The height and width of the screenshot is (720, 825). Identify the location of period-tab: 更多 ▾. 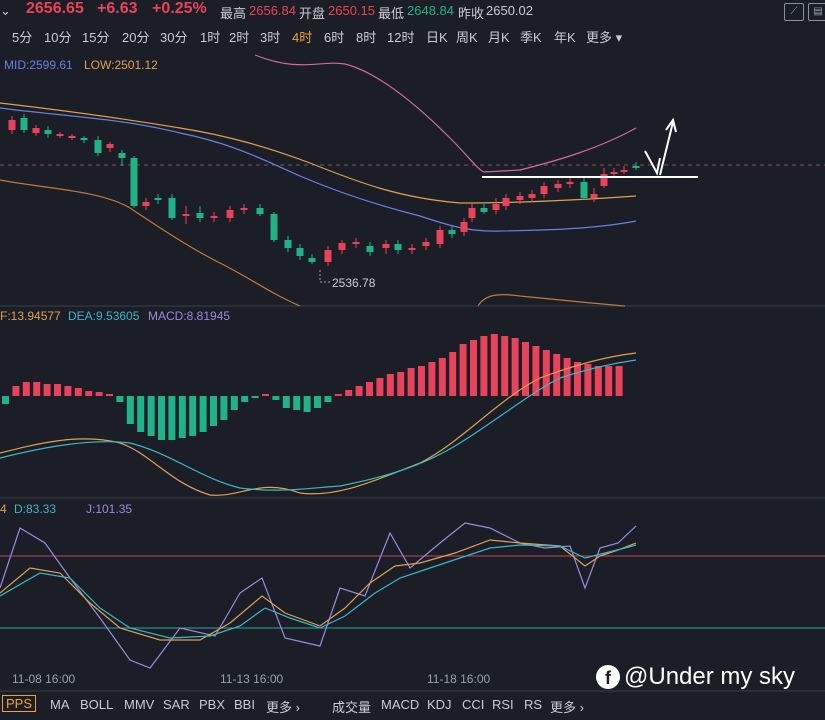
(604, 36).